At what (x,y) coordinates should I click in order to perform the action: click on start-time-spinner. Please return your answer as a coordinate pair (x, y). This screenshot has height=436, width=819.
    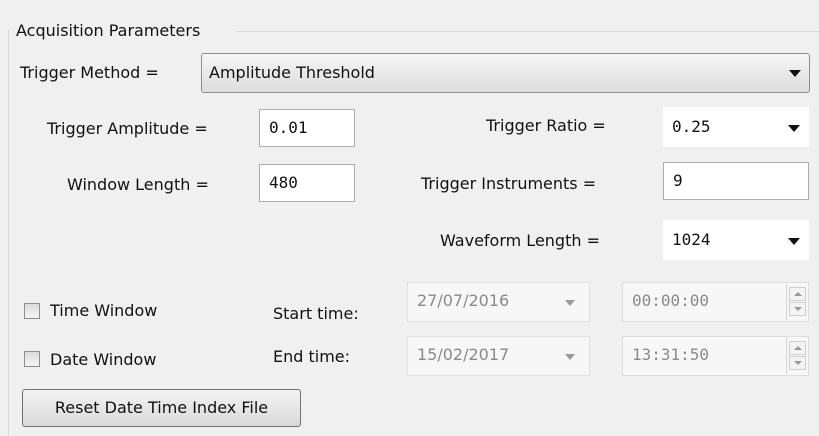
    Looking at the image, I should click on (797, 302).